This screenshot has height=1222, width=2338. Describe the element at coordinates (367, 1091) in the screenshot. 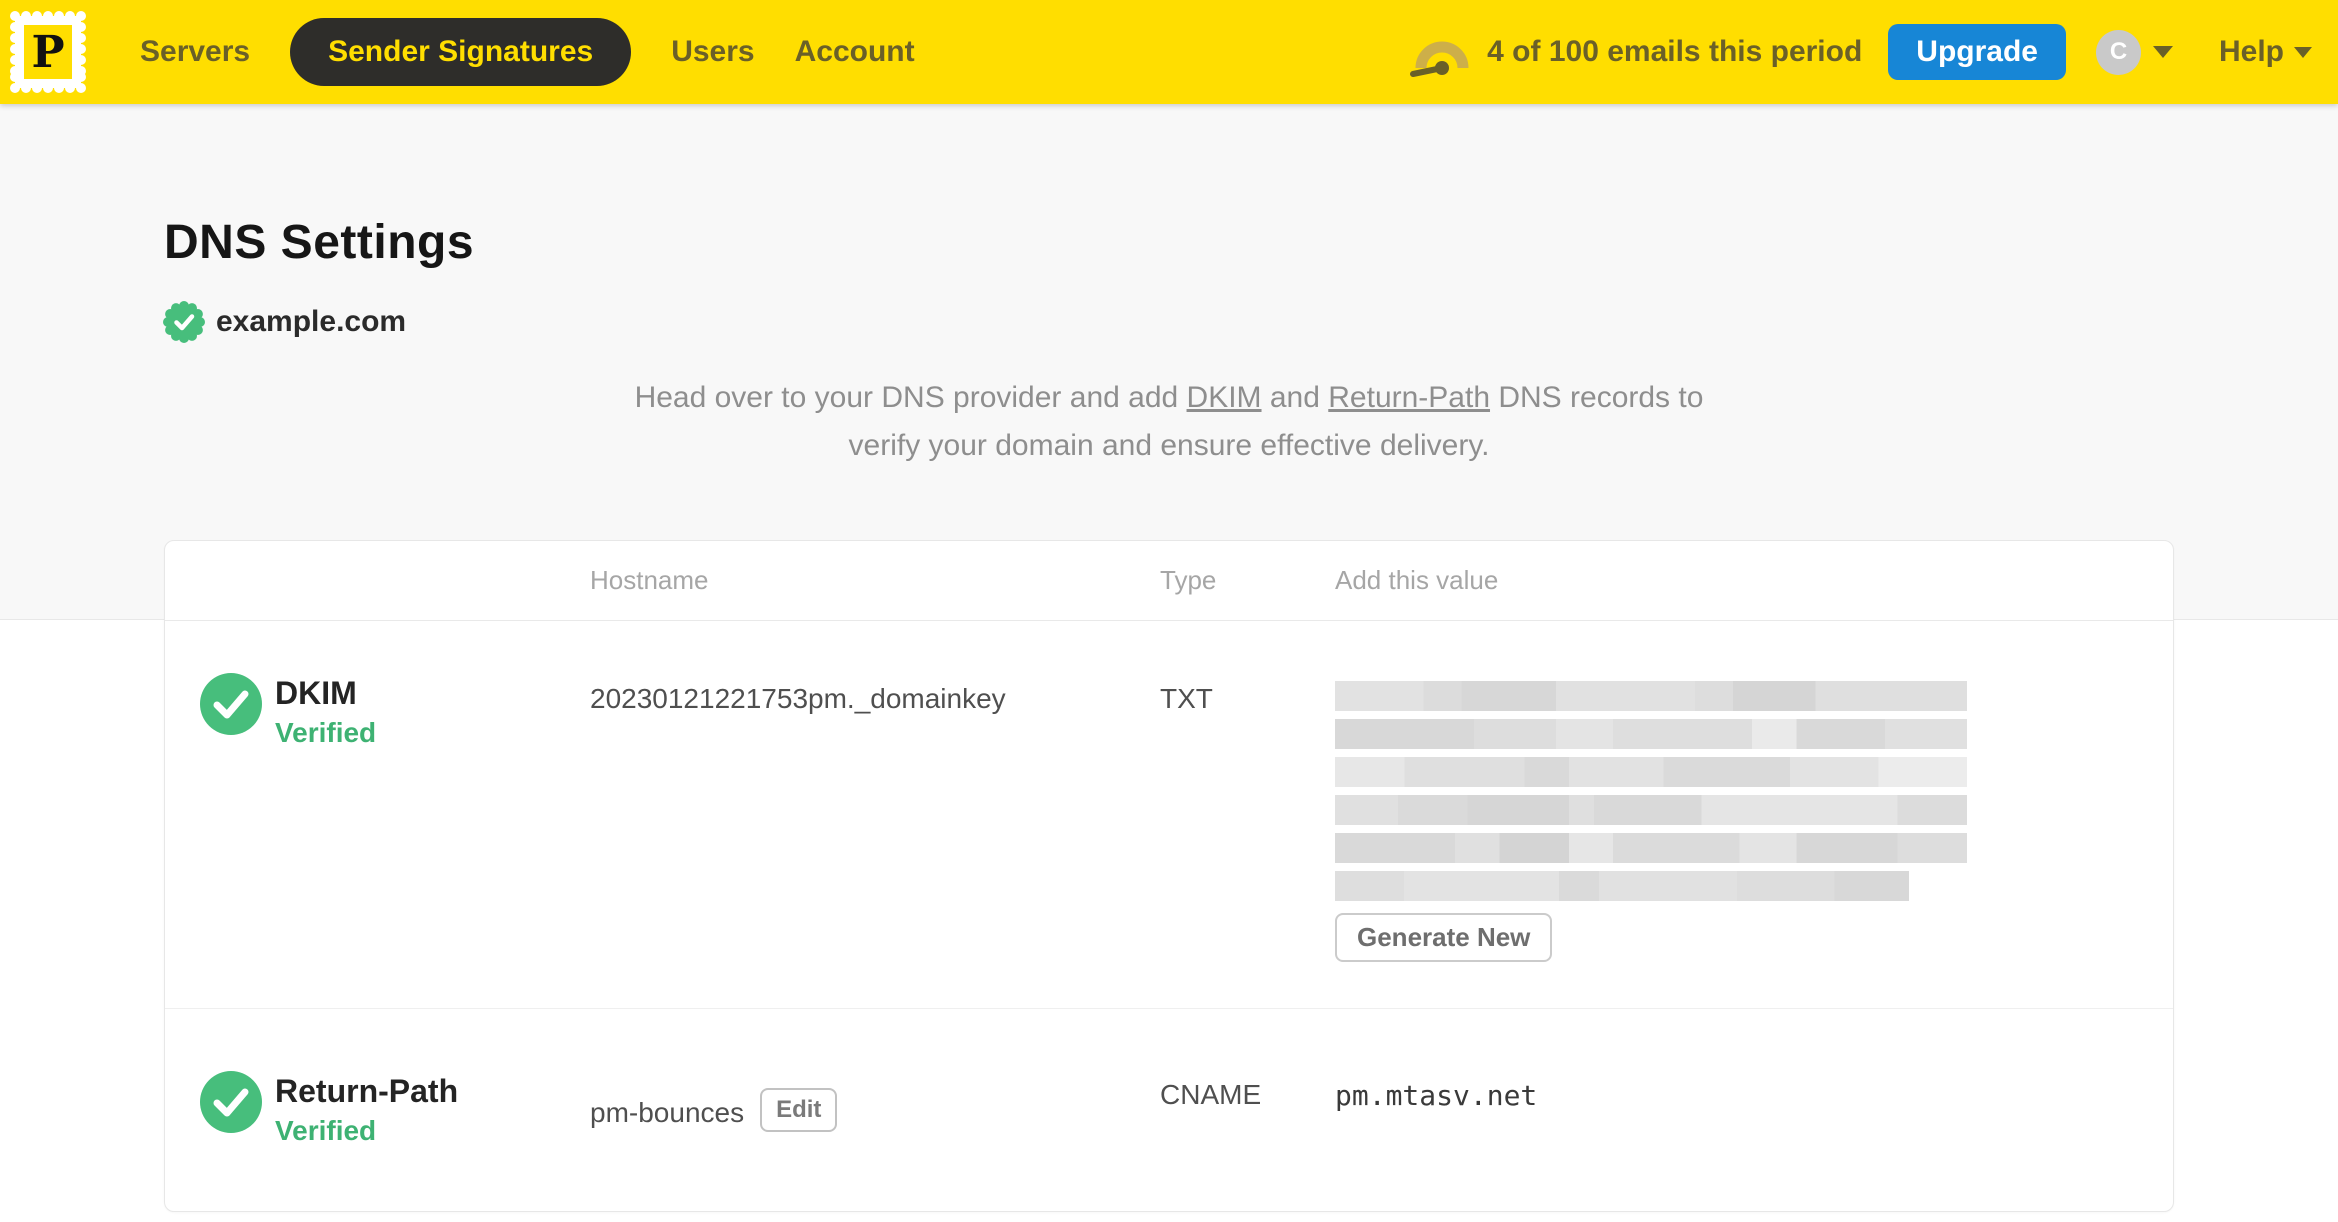

I see `record-name: Return-Path` at that location.